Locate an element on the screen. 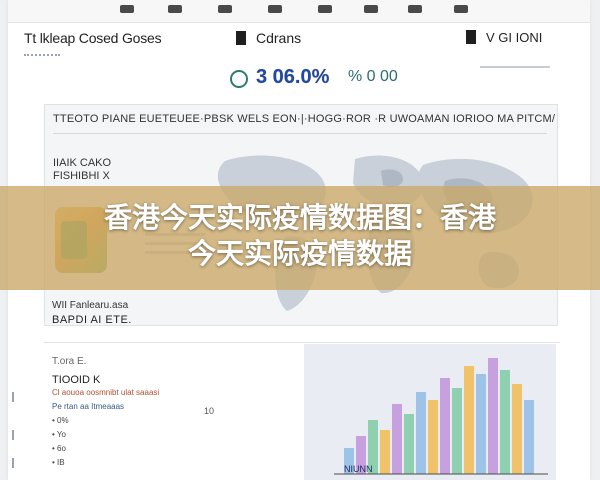 This screenshot has width=600, height=480. lower-row-2: BAPDI AI ETE. is located at coordinates (92, 320).